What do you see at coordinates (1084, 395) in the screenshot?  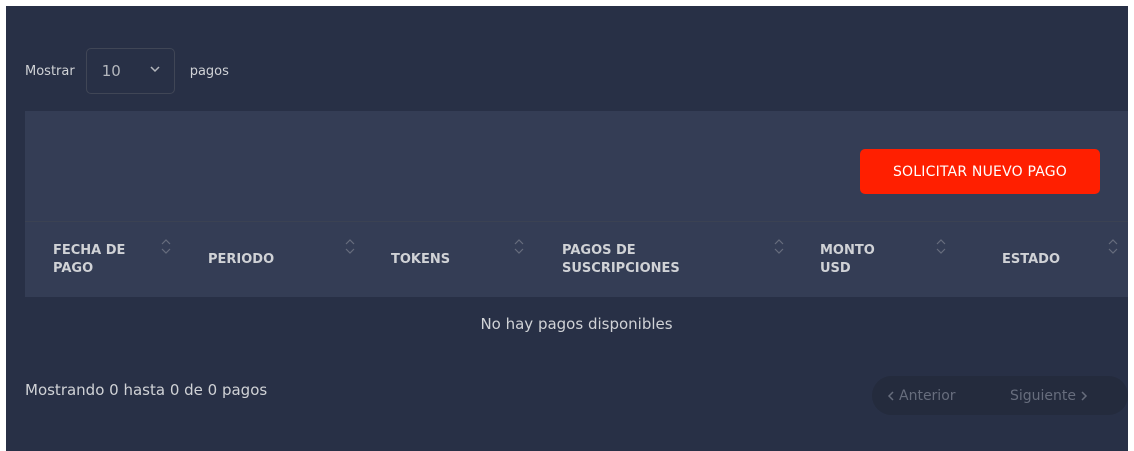 I see `chevron-right-icon` at bounding box center [1084, 395].